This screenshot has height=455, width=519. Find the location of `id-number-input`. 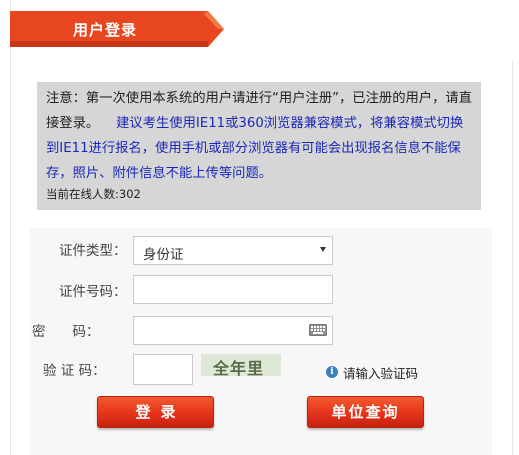

id-number-input is located at coordinates (233, 289).